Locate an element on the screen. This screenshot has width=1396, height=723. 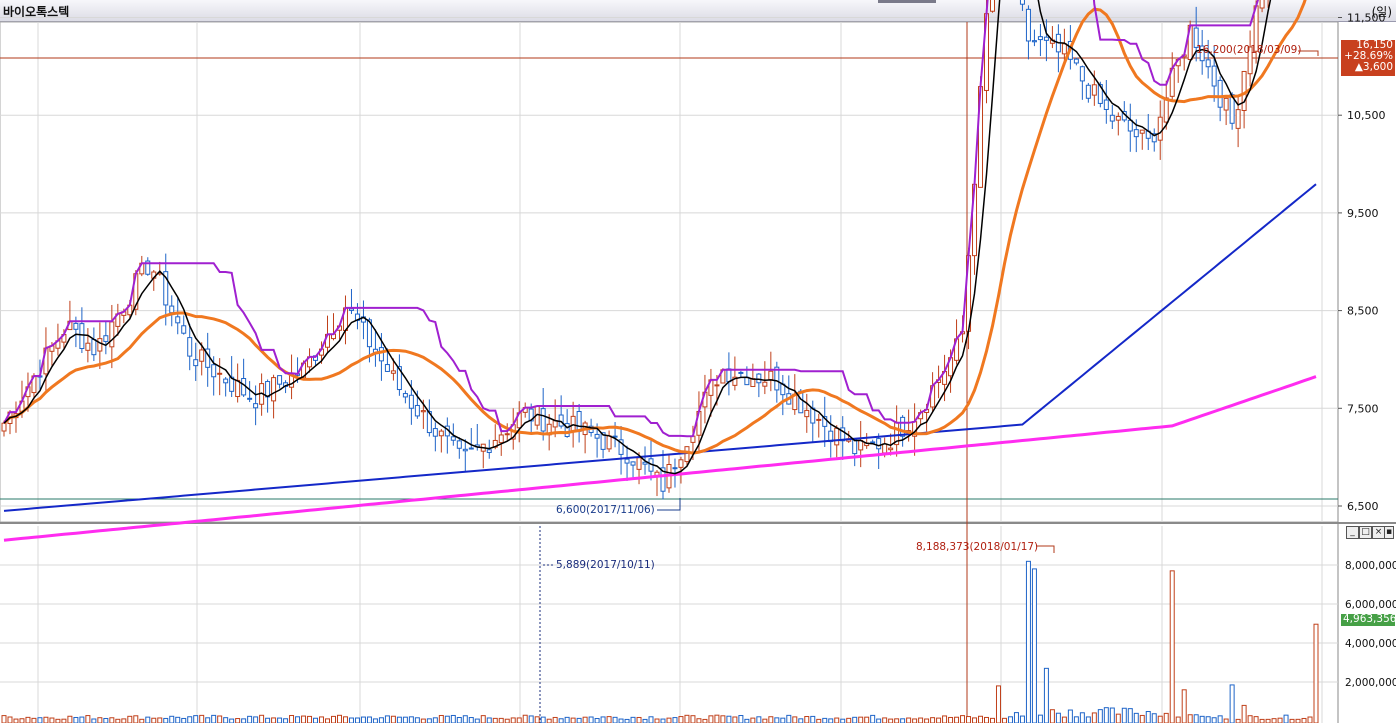
volume-tick-label: 8,000,000 is located at coordinates (1370, 566).